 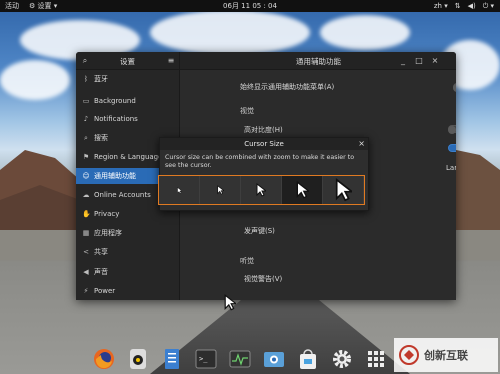 What do you see at coordinates (452, 129) in the screenshot?
I see `high-contrast-switch` at bounding box center [452, 129].